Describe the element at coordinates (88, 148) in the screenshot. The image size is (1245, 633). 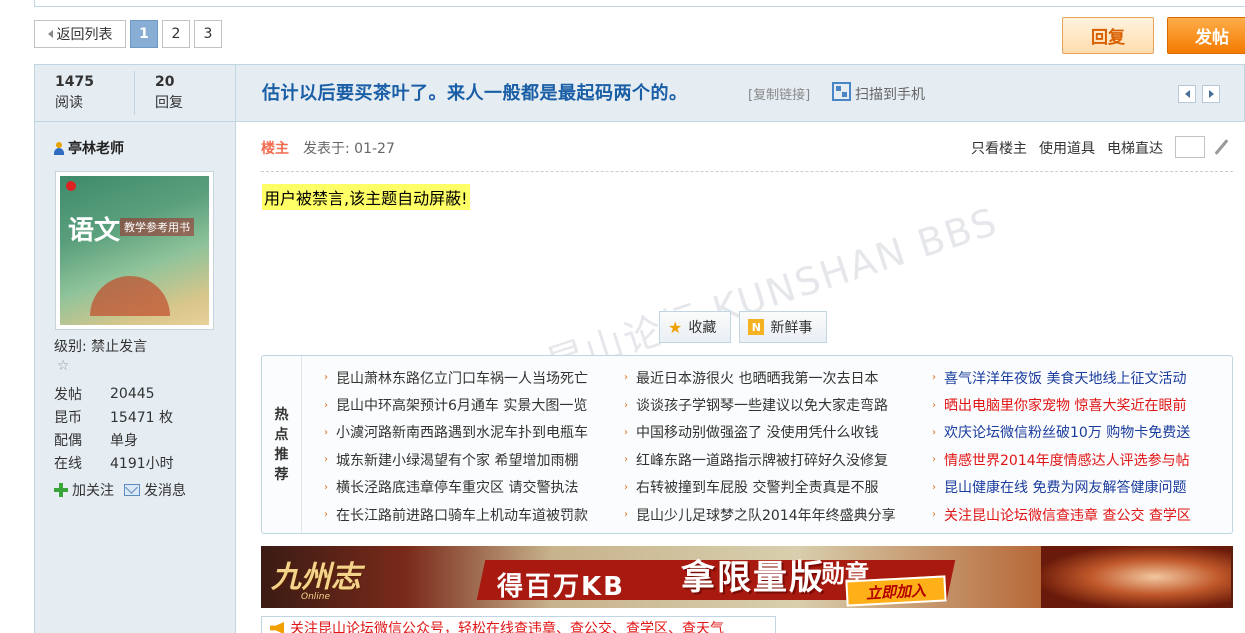
I see `username-link: 亭林老师` at that location.